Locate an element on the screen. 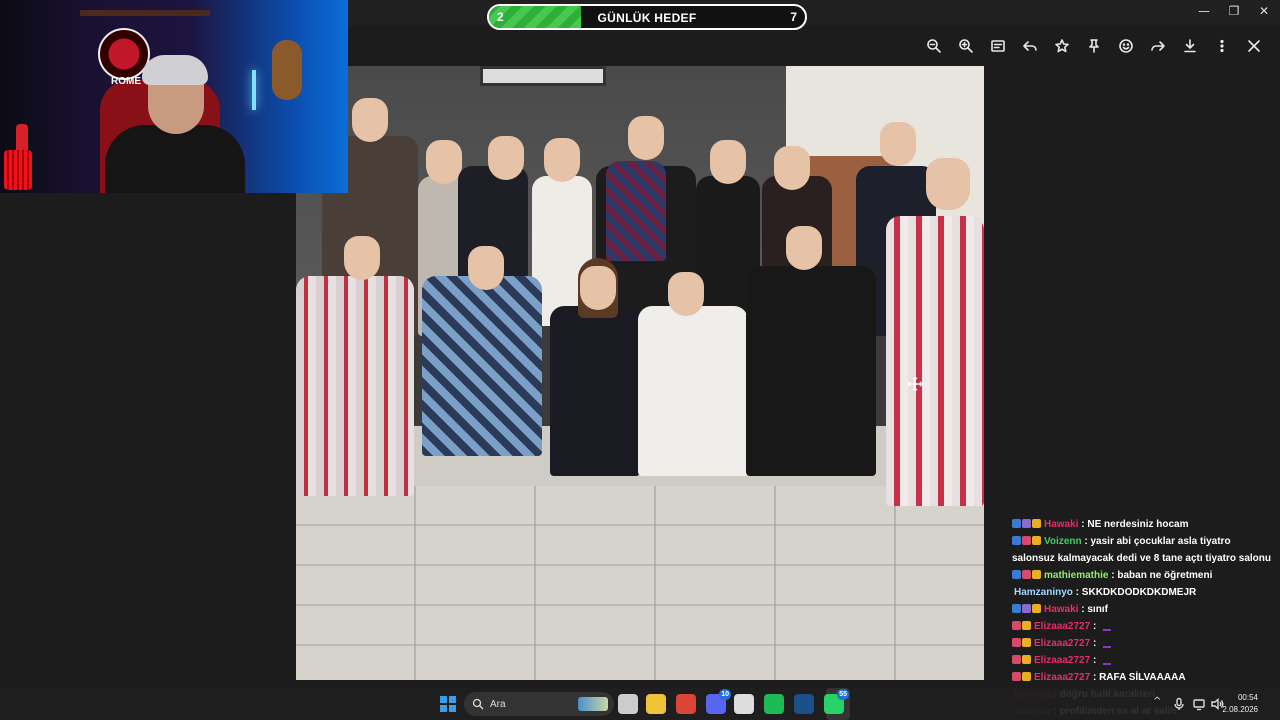 This screenshot has height=720, width=1280. discord-badge: 10 is located at coordinates (725, 694).